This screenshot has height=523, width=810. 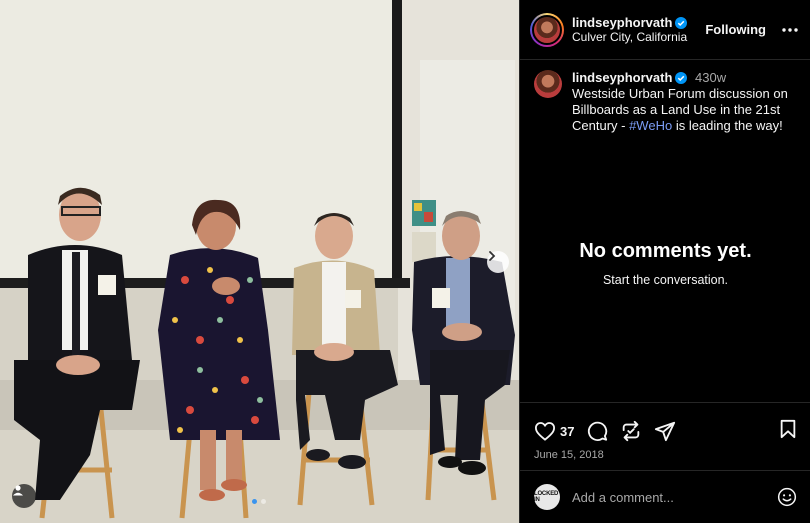 What do you see at coordinates (545, 431) in the screenshot?
I see `heart-icon` at bounding box center [545, 431].